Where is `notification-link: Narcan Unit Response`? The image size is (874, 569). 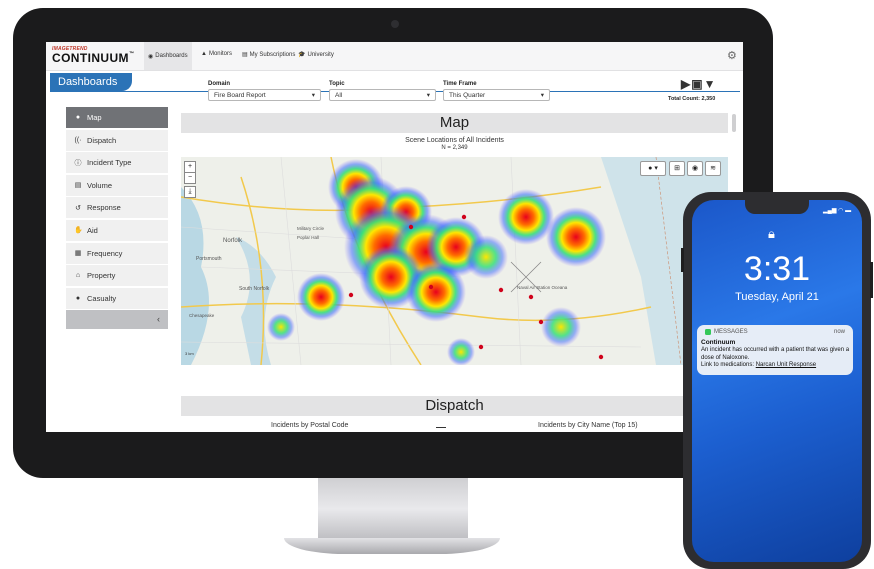
notification-link: Narcan Unit Response is located at coordinates (786, 365).